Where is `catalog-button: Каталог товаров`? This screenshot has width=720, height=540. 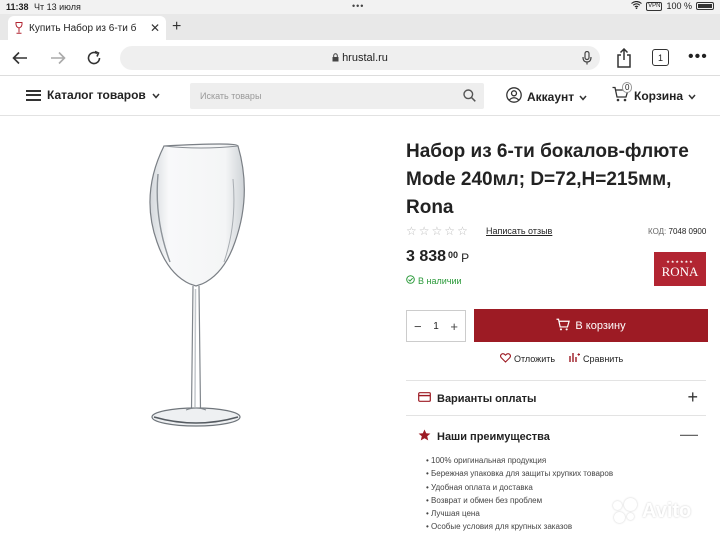
catalog-button: Каталог товаров is located at coordinates (93, 95).